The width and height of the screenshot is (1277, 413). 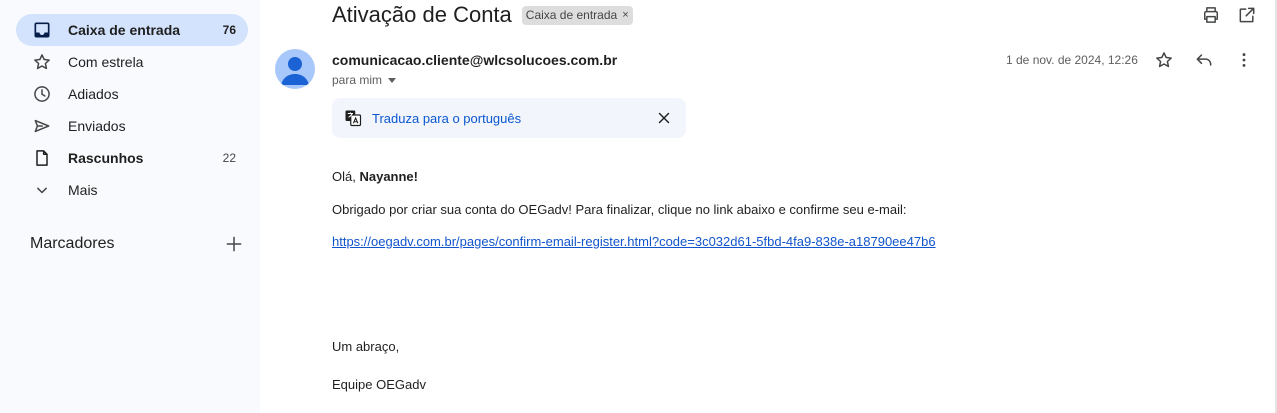 What do you see at coordinates (366, 346) in the screenshot?
I see `closing-line: Um abraço,` at bounding box center [366, 346].